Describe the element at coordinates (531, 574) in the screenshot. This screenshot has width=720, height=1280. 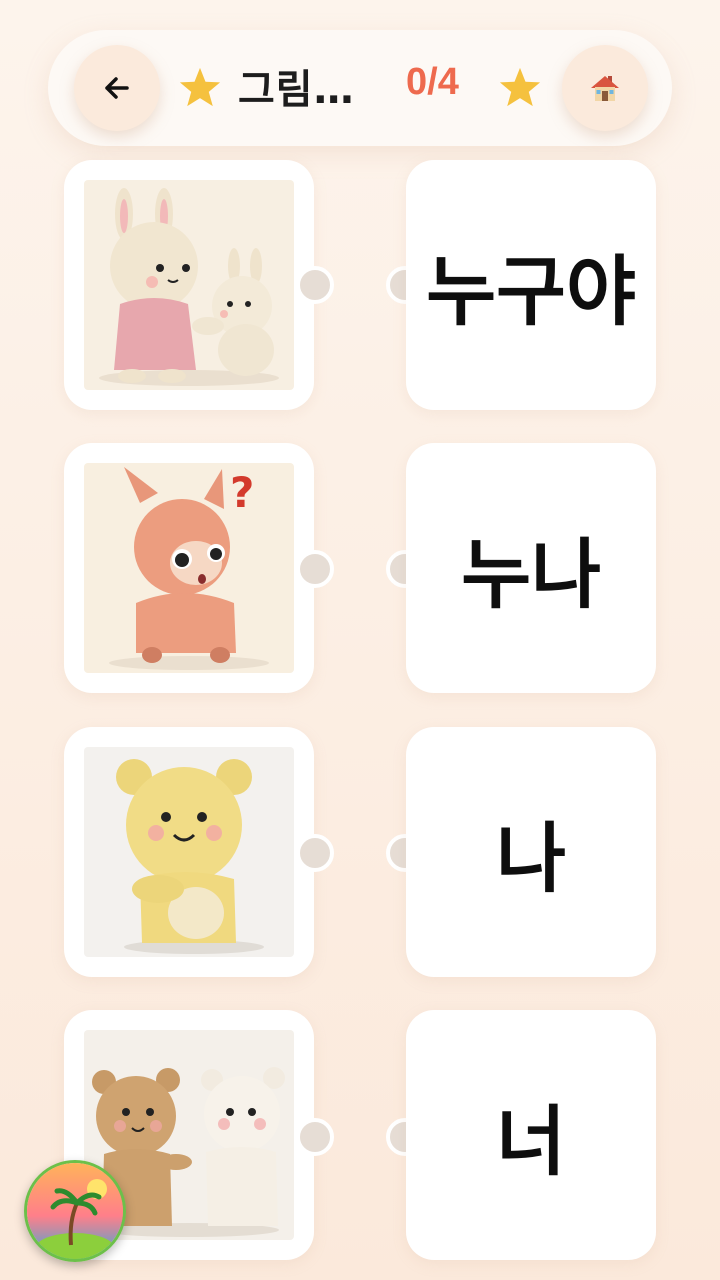
I see `word-label: 누나` at that location.